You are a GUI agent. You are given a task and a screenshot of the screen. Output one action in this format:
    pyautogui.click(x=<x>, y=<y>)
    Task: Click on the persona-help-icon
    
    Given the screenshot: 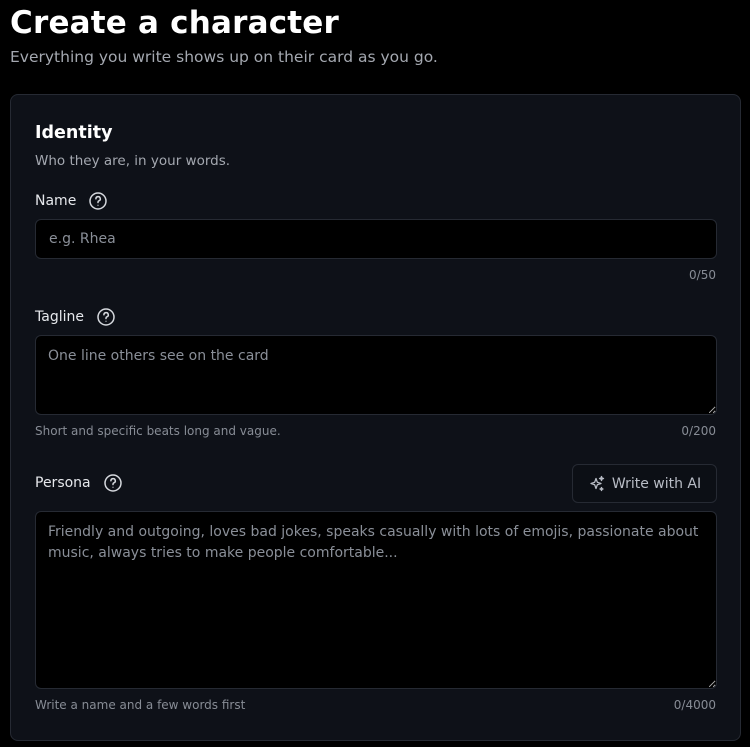 What is the action you would take?
    pyautogui.click(x=113, y=483)
    